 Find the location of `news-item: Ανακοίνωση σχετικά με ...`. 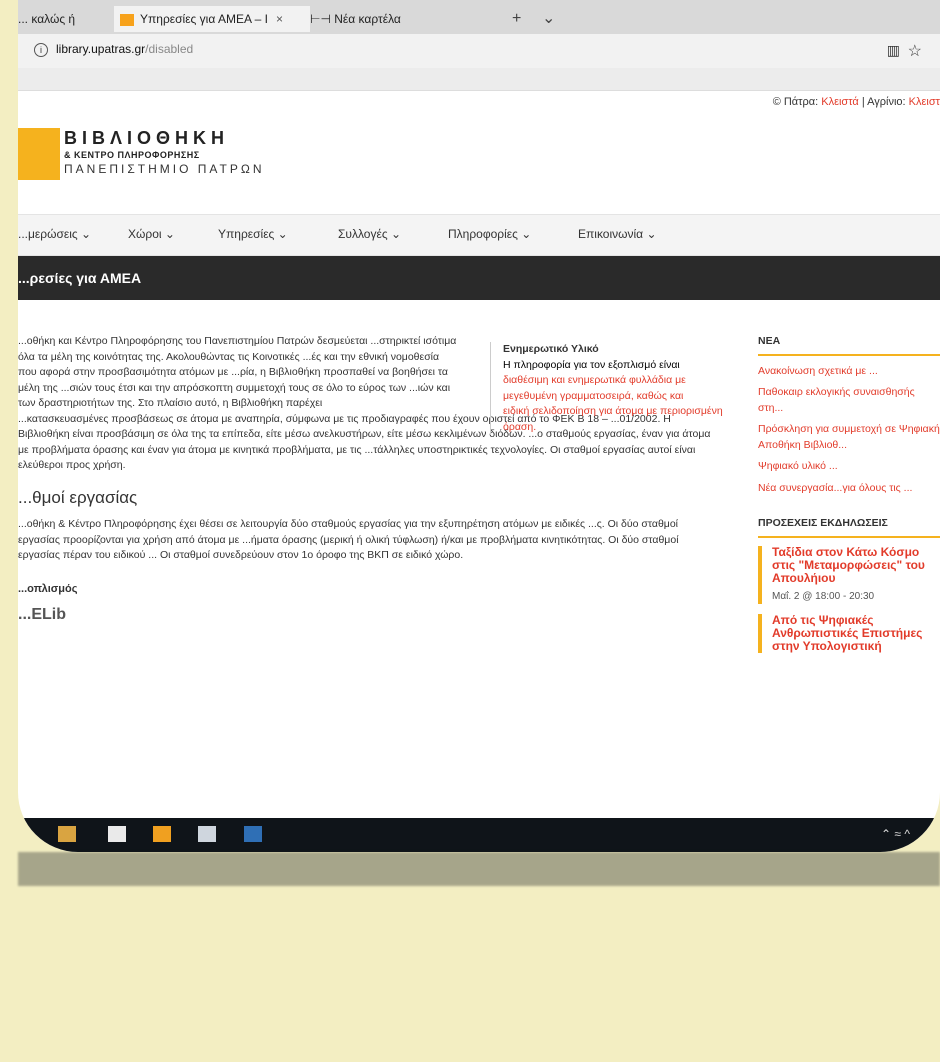

news-item: Ανακοίνωση σχετικά με ... is located at coordinates (849, 372).